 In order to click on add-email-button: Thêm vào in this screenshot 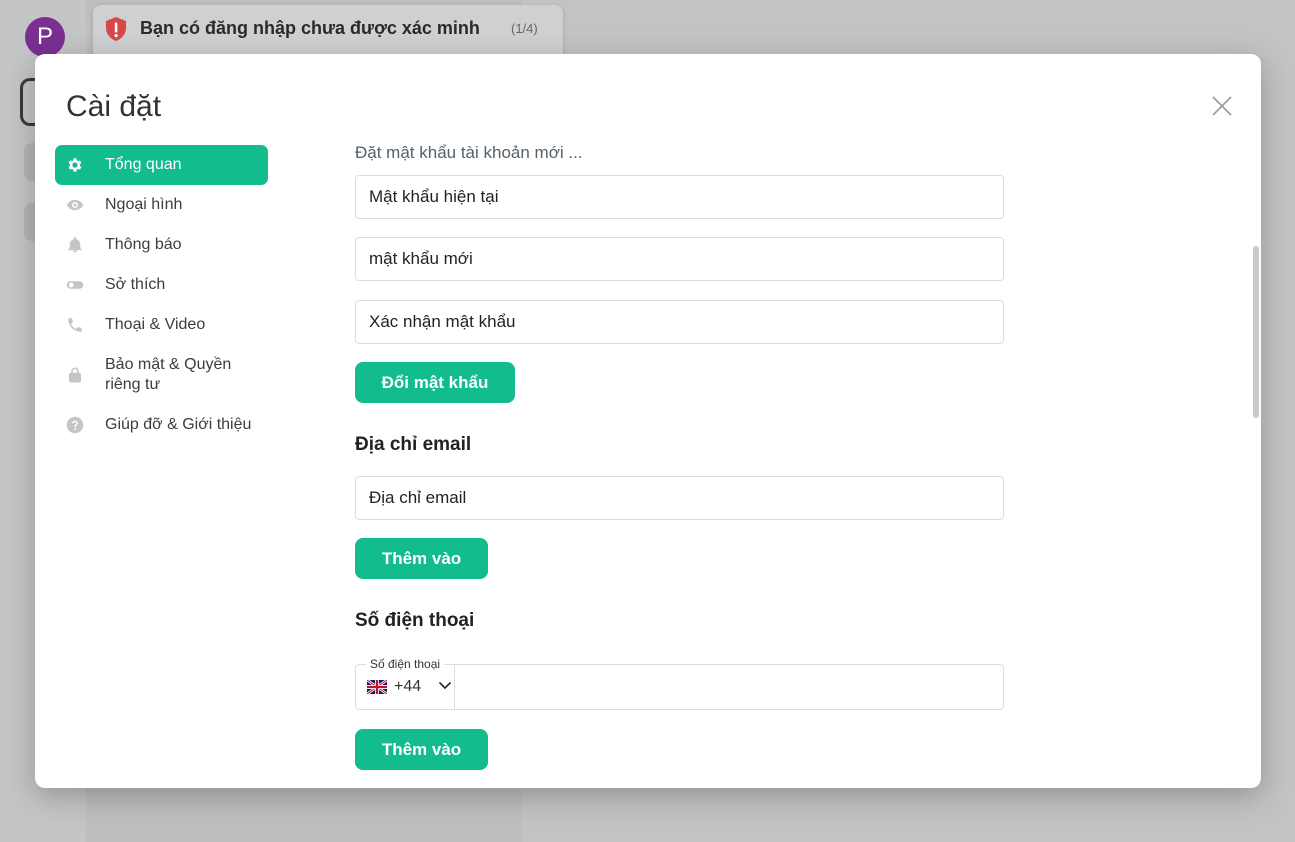, I will do `click(421, 558)`.